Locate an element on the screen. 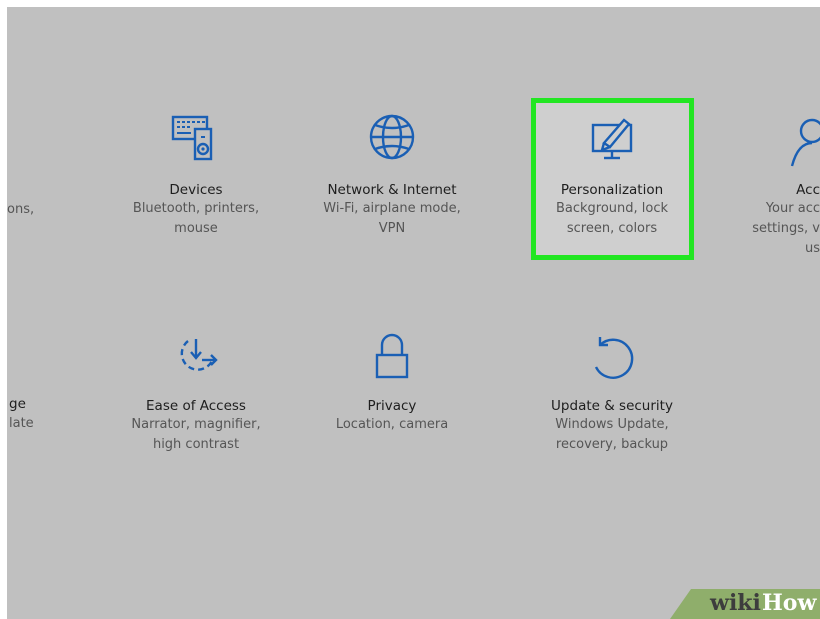  globe-icon is located at coordinates (392, 137).